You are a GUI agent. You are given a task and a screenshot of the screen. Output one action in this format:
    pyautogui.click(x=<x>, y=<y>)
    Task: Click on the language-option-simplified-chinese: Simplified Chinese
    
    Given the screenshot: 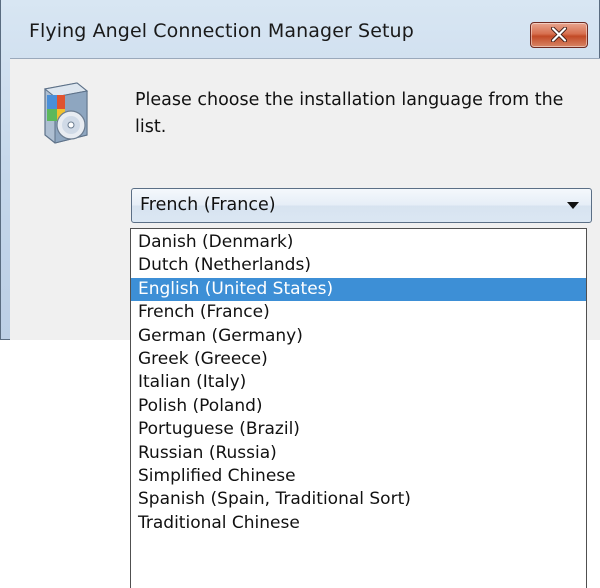 What is the action you would take?
    pyautogui.click(x=358, y=476)
    